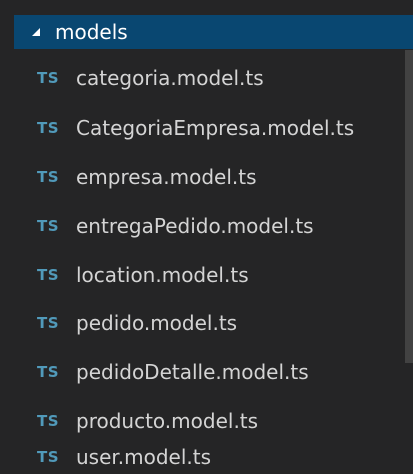 The height and width of the screenshot is (474, 417). I want to click on file-item: TS pedidoDetalle.model.ts, so click(213, 372).